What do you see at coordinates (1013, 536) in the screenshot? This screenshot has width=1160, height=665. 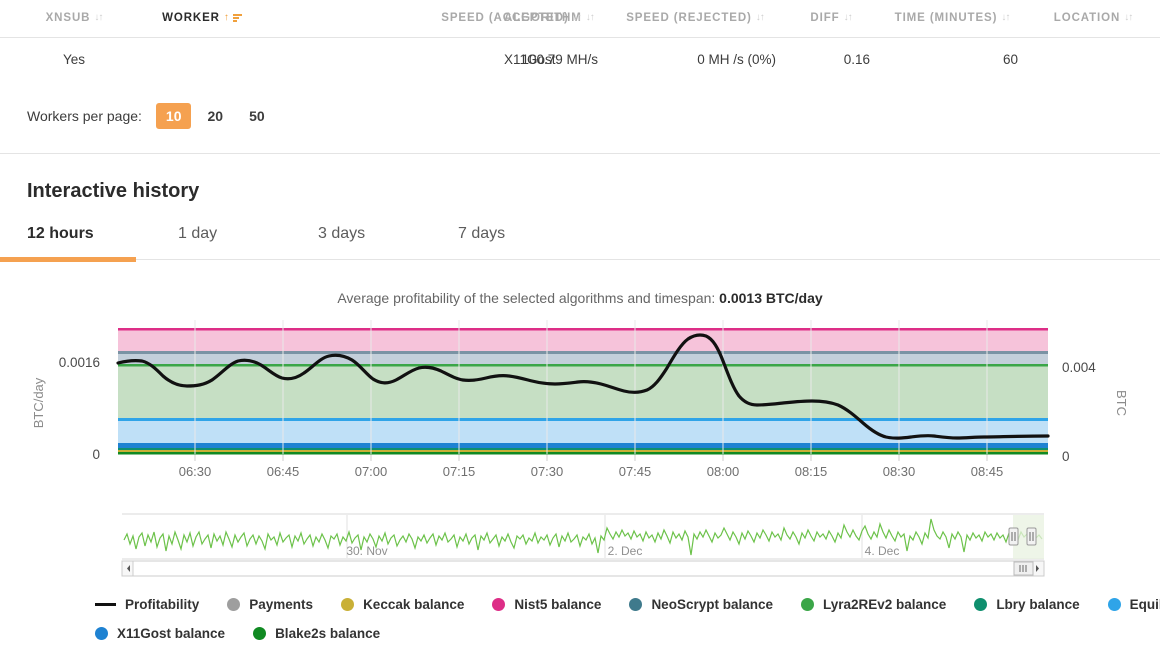 I see `navigator-handle-left` at bounding box center [1013, 536].